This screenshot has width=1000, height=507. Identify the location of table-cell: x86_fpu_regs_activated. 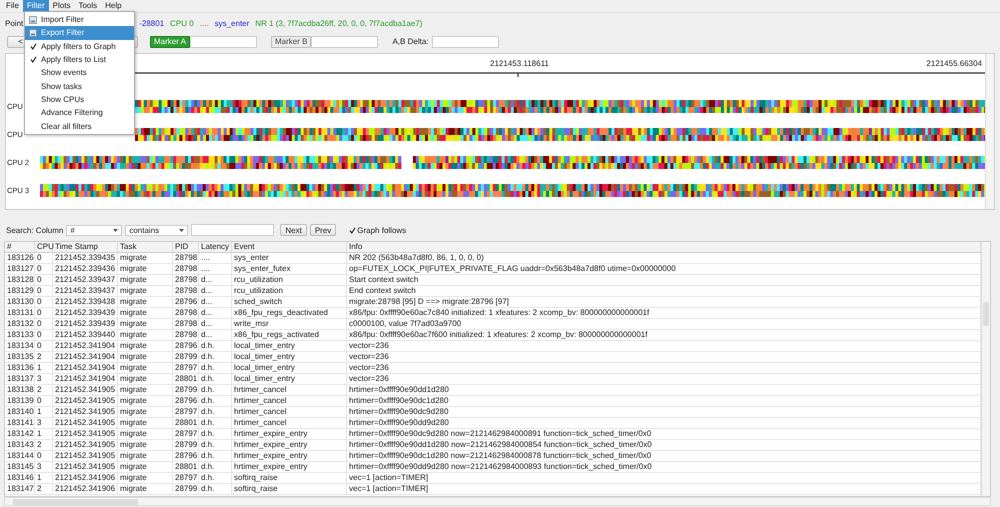
(289, 335).